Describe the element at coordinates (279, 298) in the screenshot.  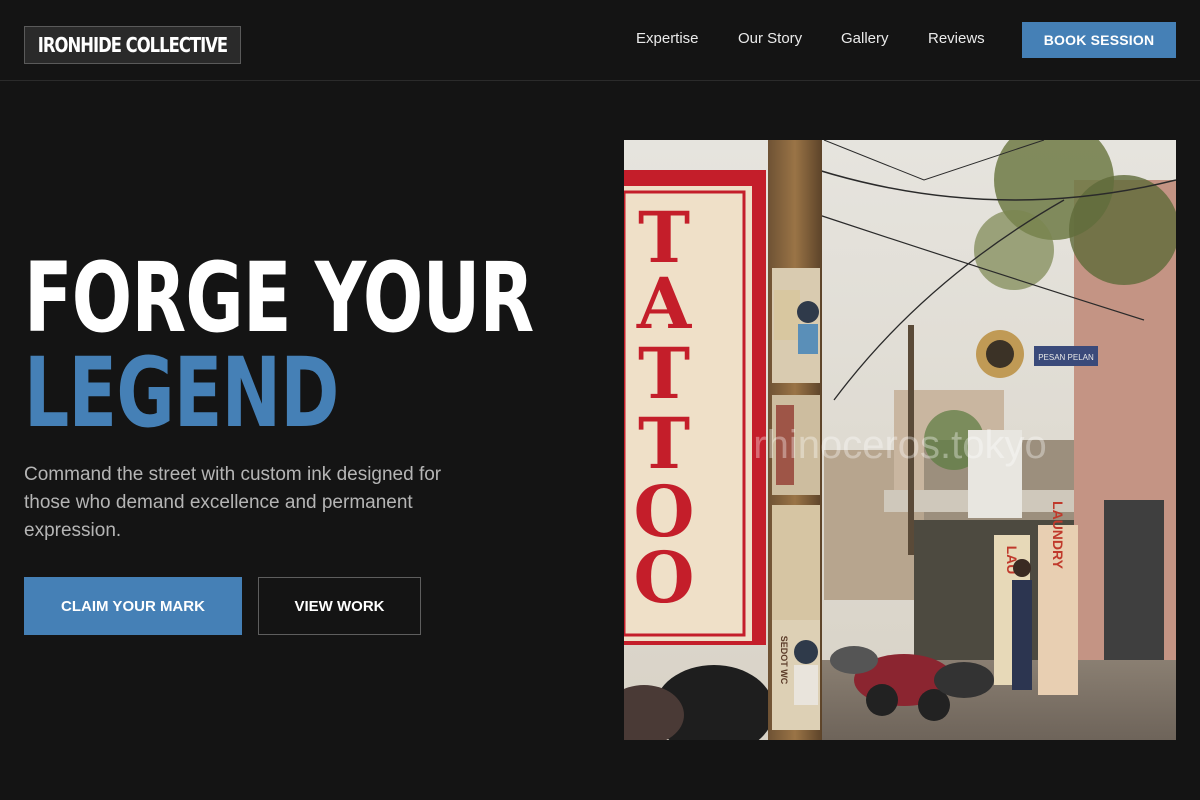
I see `hero-headline-line1: FORGE YOUR` at that location.